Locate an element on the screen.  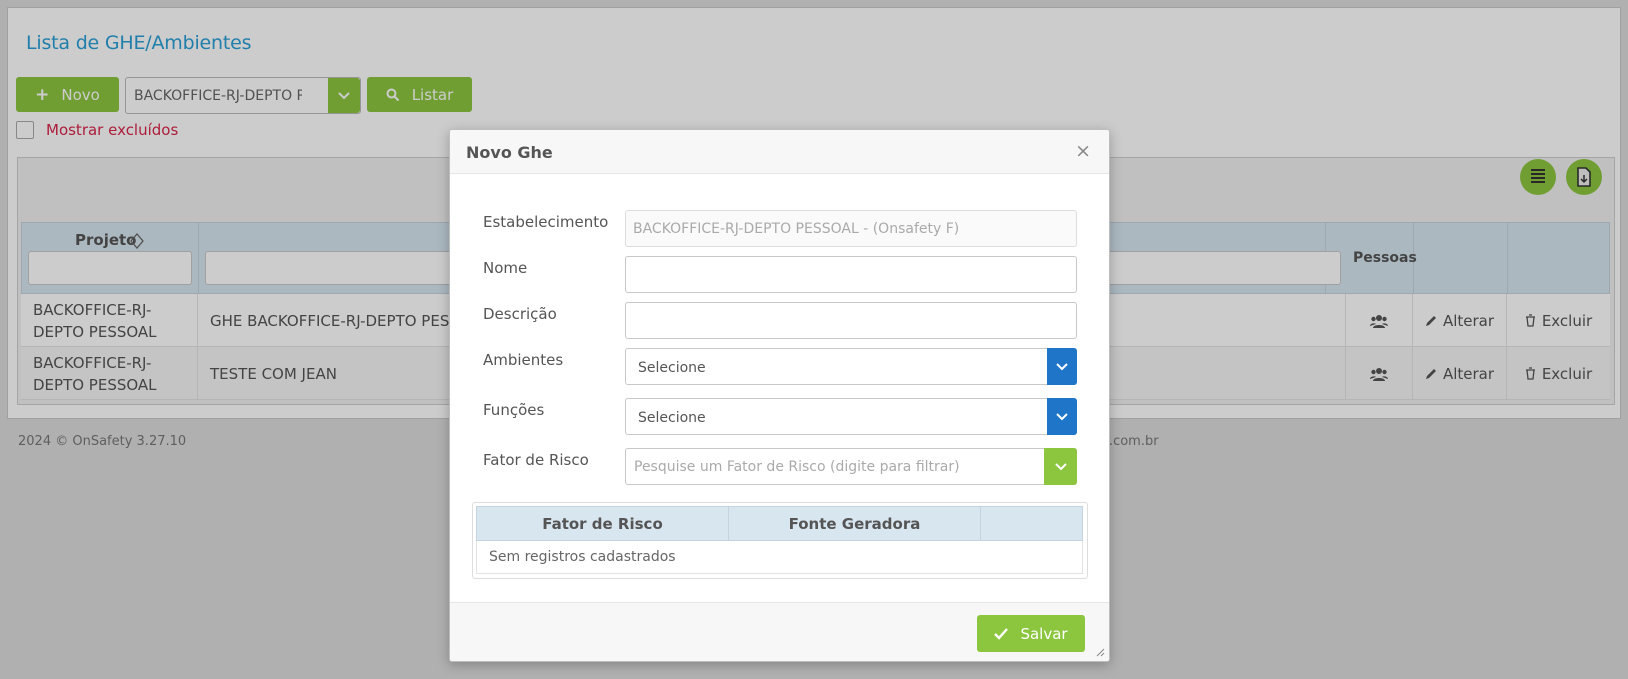
environments-label: Ambientes is located at coordinates (523, 360).